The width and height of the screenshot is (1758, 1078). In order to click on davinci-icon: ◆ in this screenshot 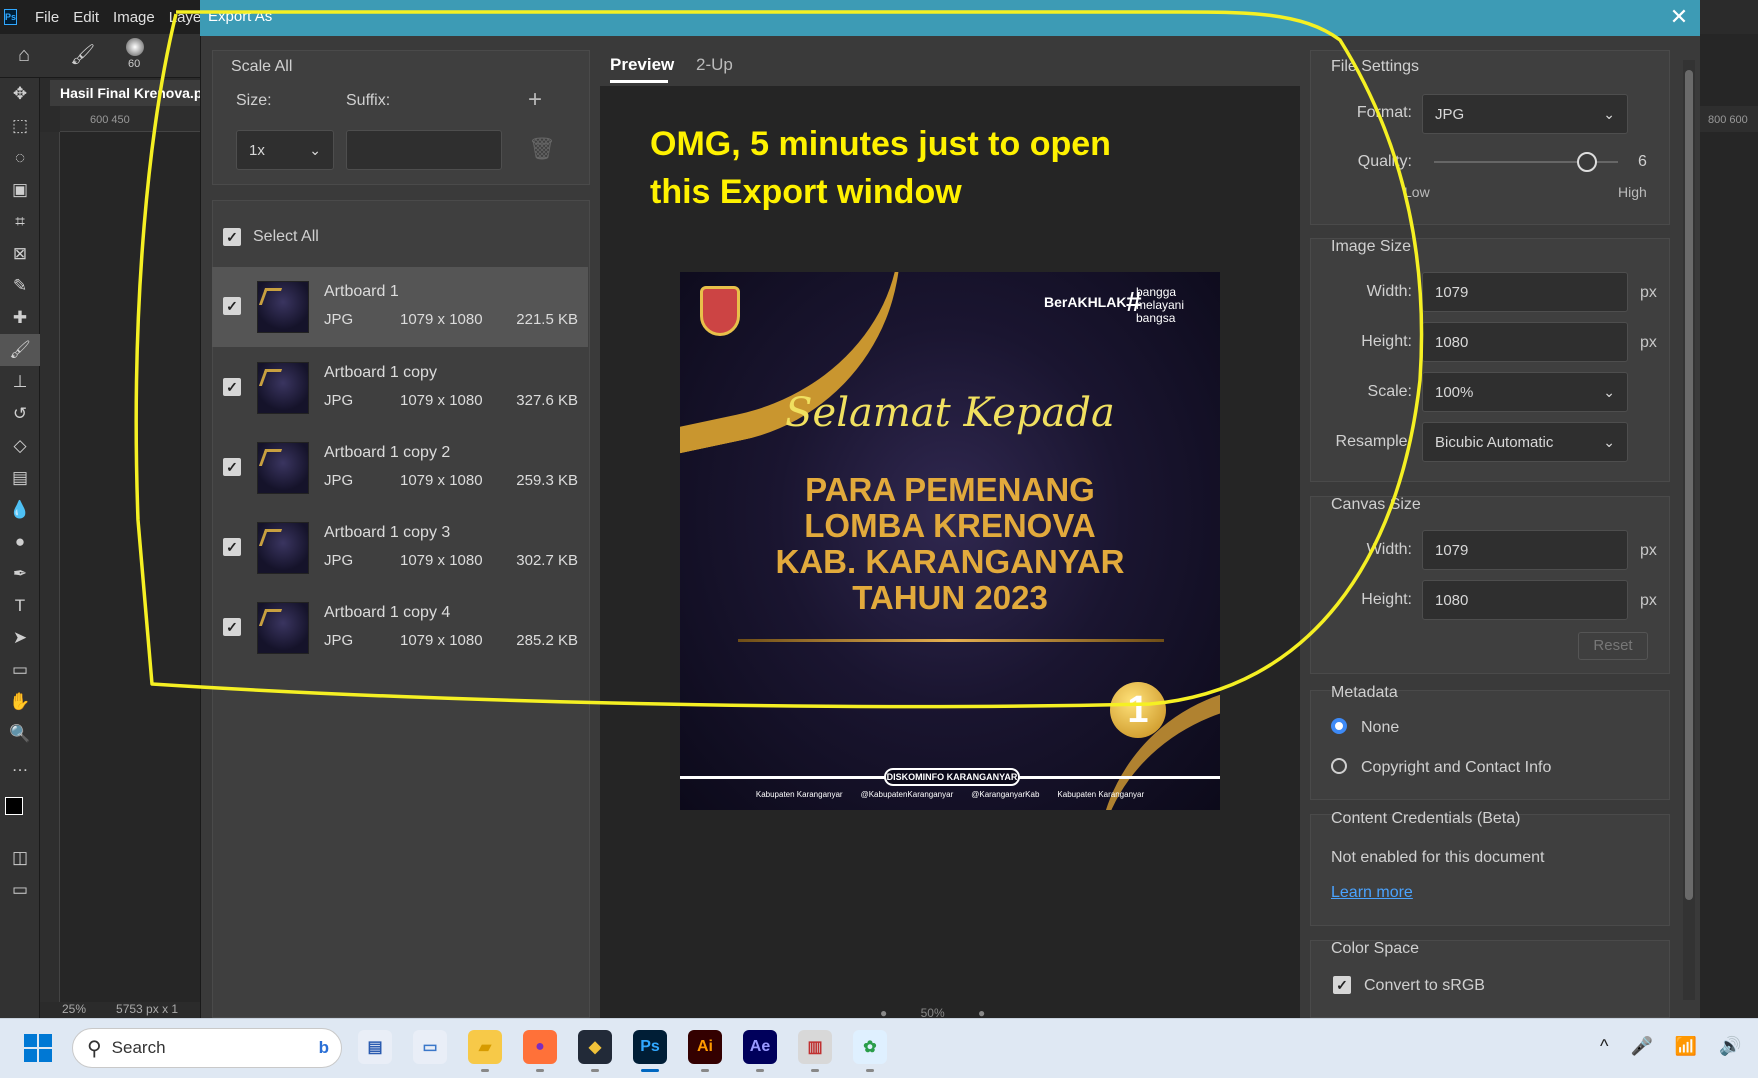, I will do `click(595, 1051)`.